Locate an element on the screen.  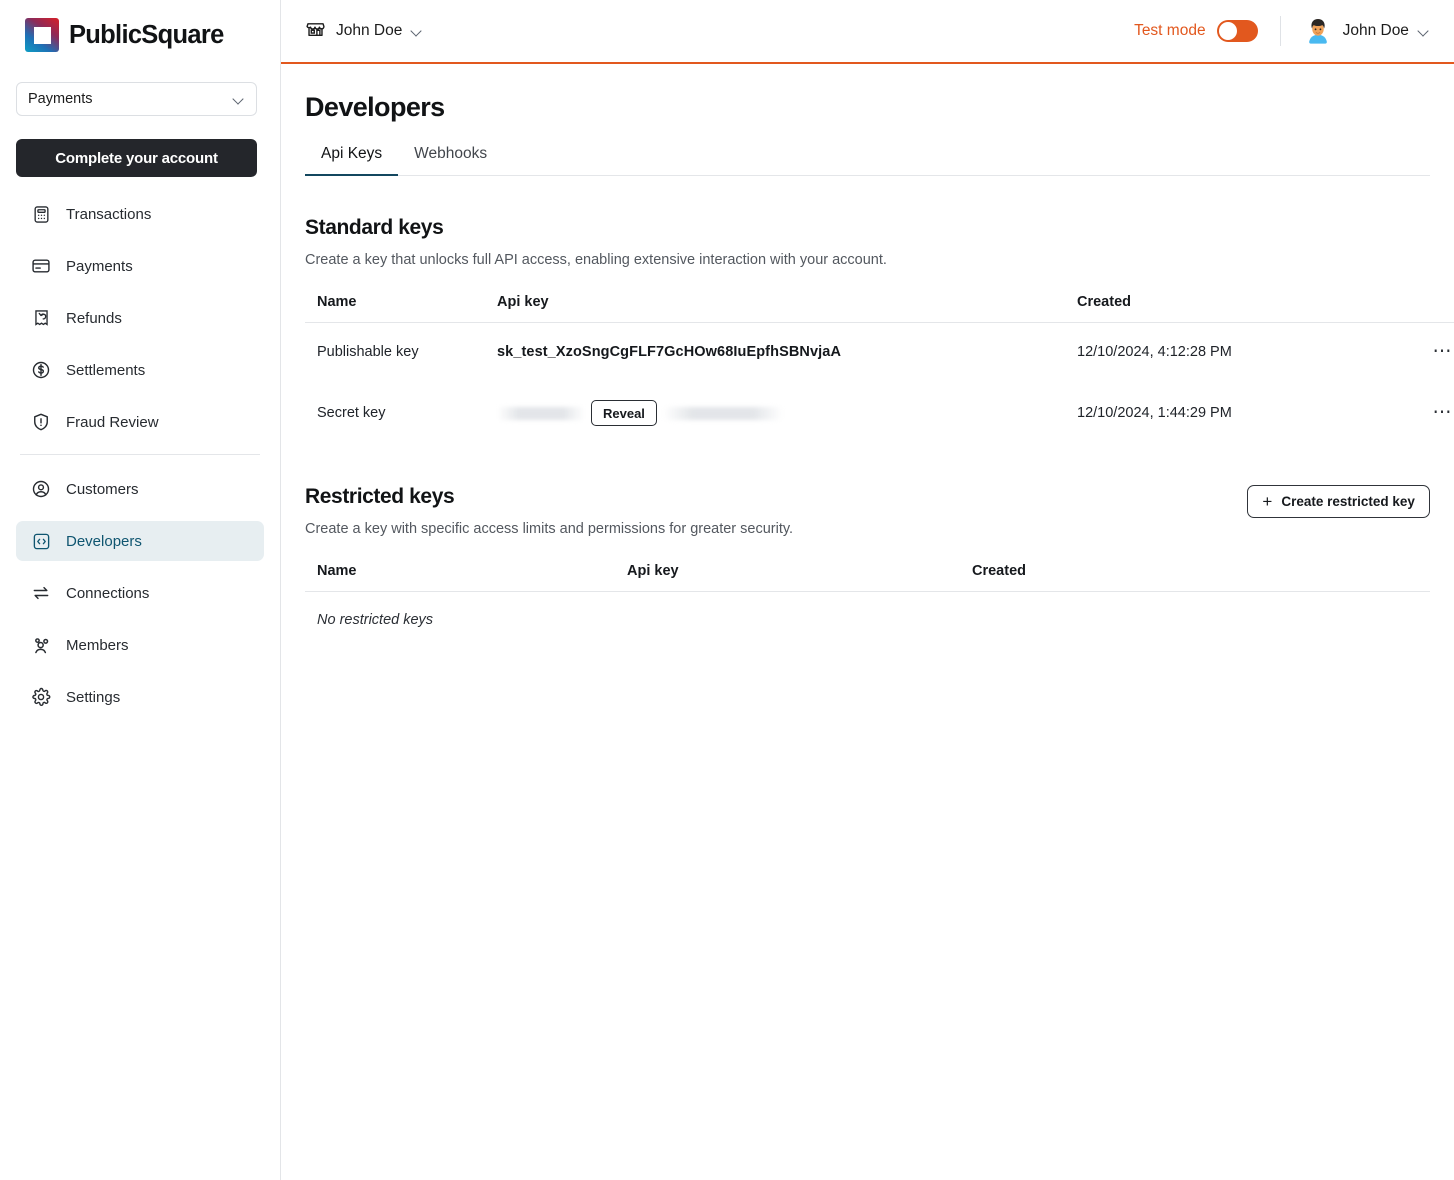
sidebar-item-label: Transactions is located at coordinates (109, 214).